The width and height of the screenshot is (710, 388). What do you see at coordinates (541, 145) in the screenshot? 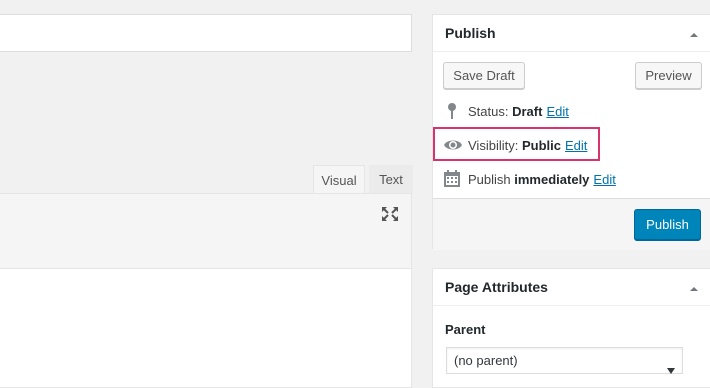
I see `visibility-value: Public` at bounding box center [541, 145].